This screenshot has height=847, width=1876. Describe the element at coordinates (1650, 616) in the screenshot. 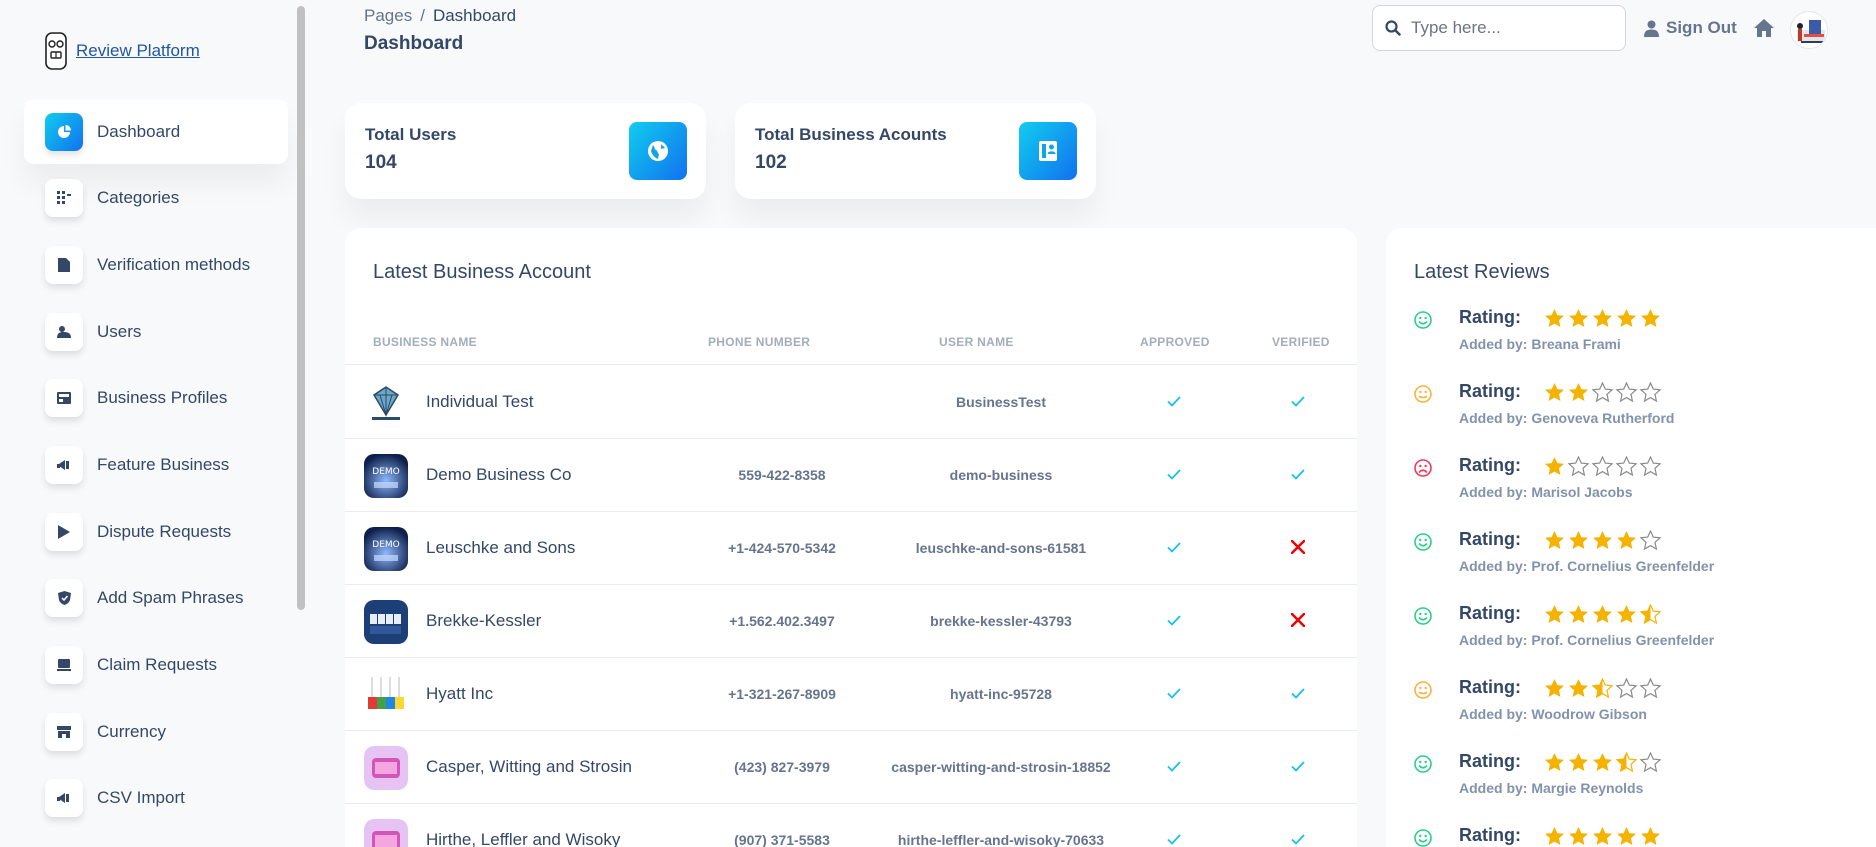

I see `star-half-icon` at that location.